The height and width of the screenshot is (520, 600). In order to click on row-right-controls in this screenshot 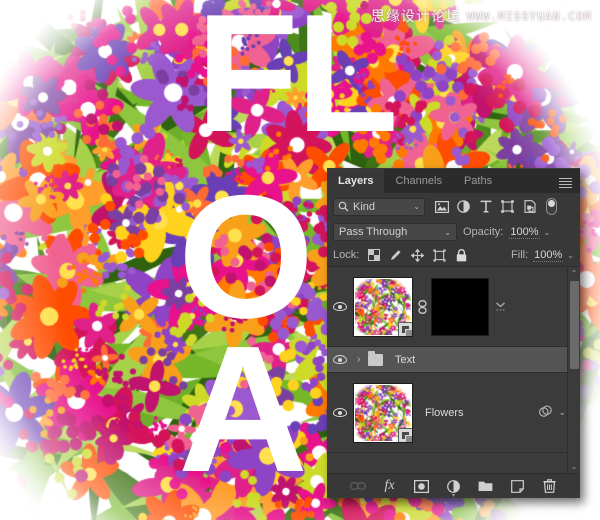, I will do `click(497, 307)`.